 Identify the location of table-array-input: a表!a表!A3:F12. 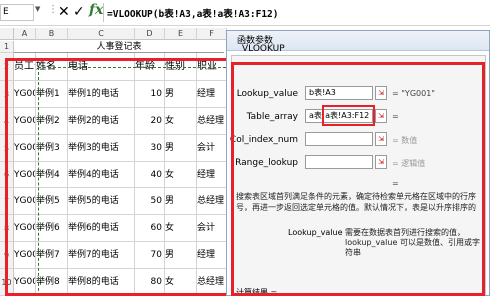
(339, 116).